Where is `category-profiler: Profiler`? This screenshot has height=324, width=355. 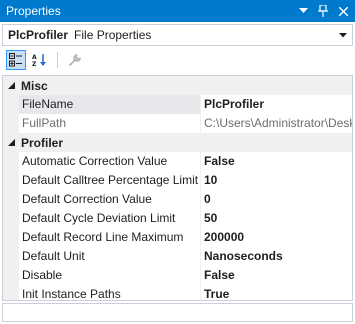
category-profiler: Profiler is located at coordinates (177, 142).